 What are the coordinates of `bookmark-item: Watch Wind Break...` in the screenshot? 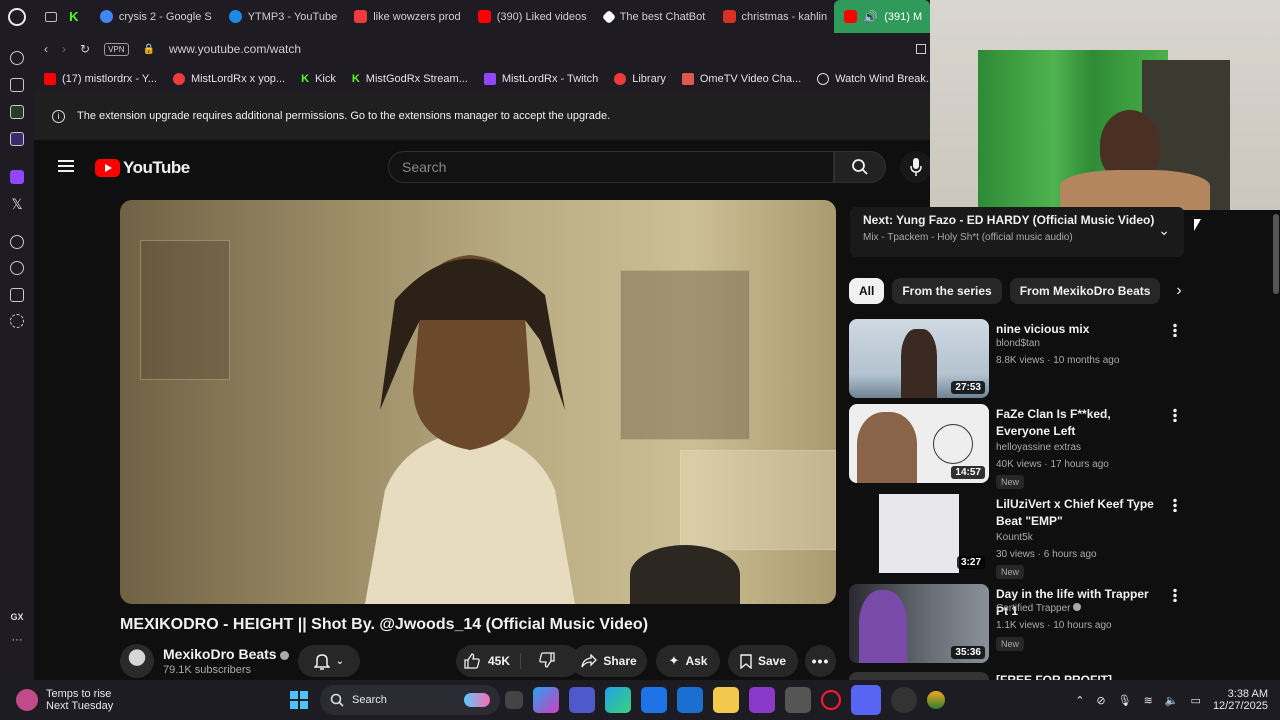 It's located at (873, 78).